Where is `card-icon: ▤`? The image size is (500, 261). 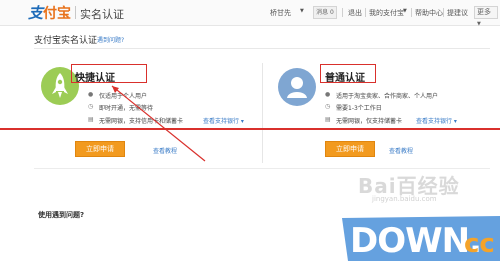
card-icon: ▤ is located at coordinates (328, 119).